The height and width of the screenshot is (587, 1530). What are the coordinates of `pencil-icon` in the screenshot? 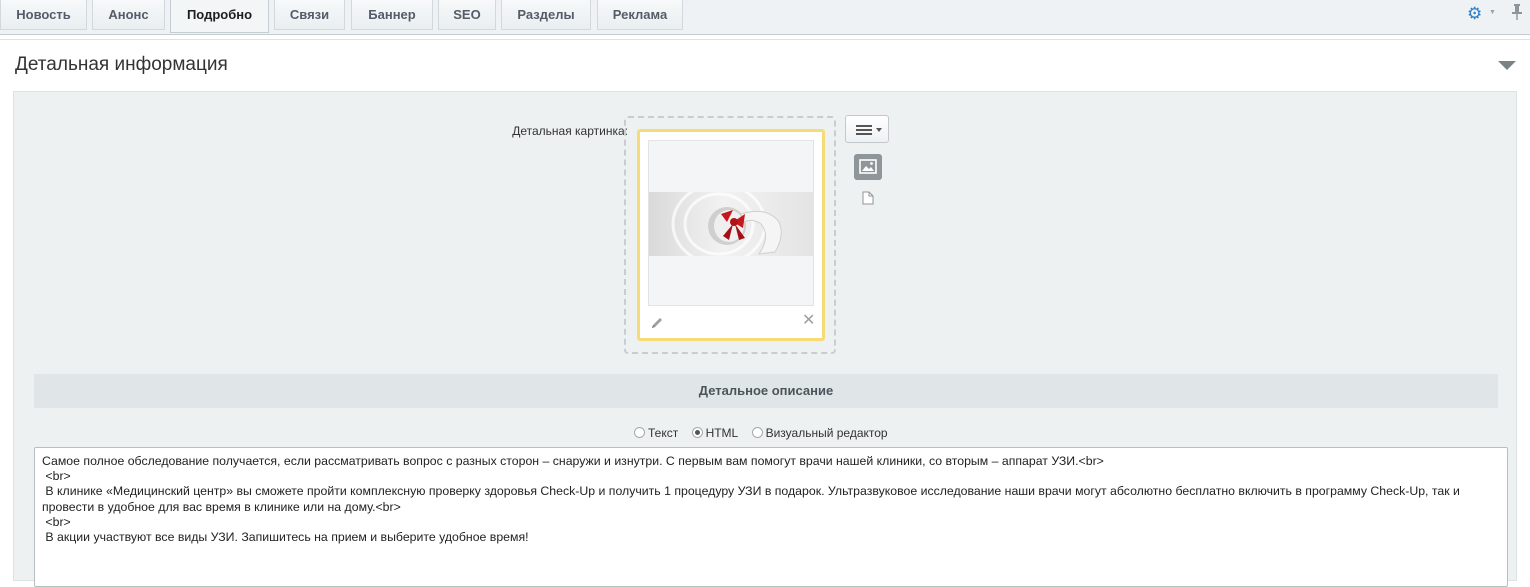 It's located at (657, 324).